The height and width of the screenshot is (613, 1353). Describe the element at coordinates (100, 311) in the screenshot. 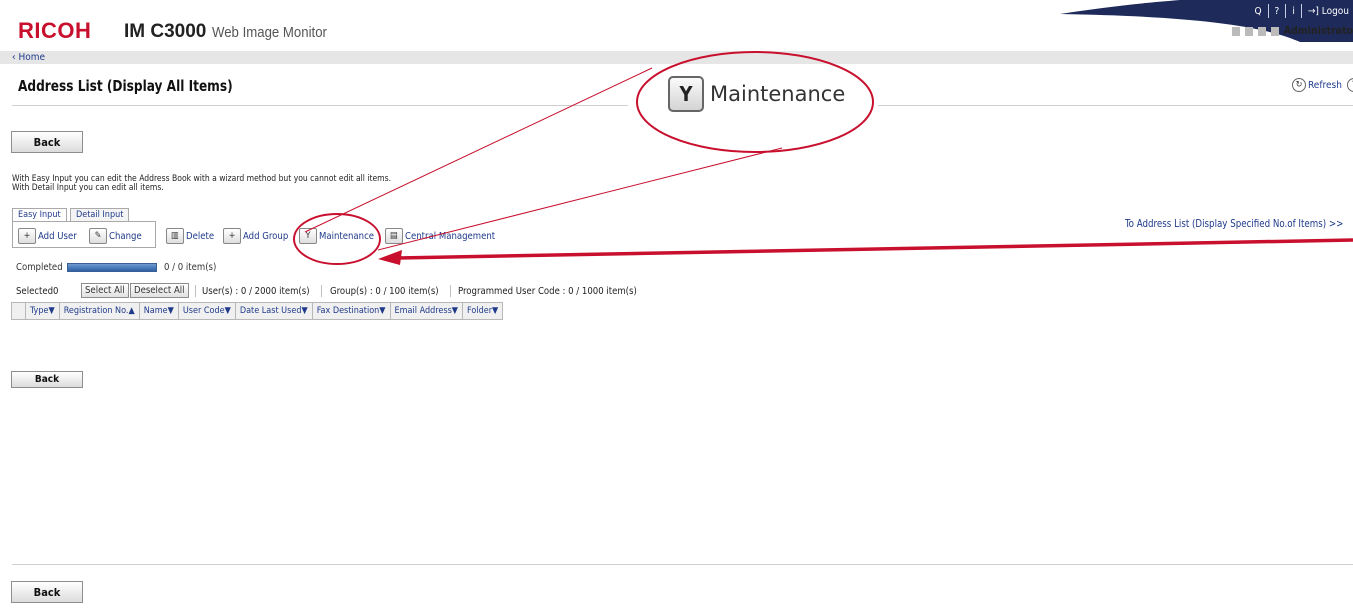

I see `column-header-registration-no: Registration No.▲` at that location.